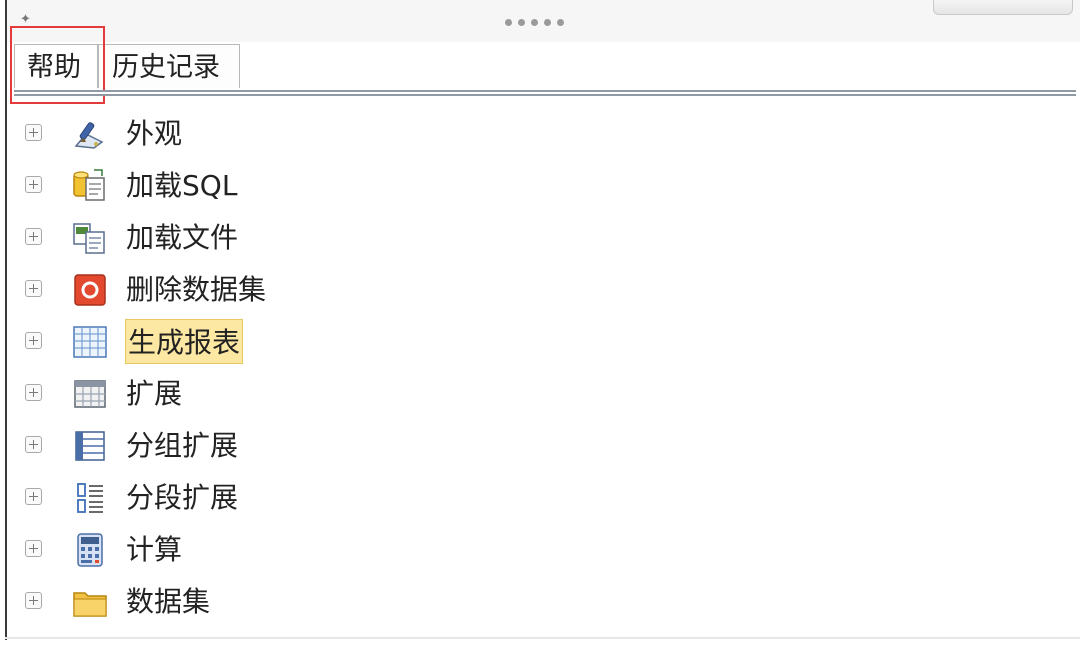 This screenshot has height=645, width=1080. I want to click on tree-item-label: 加载SQL, so click(182, 185).